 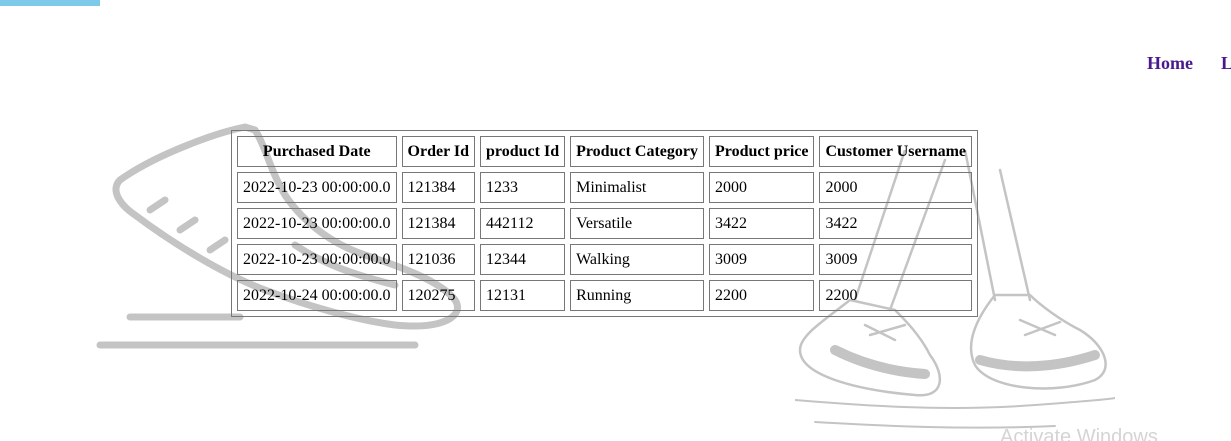 What do you see at coordinates (896, 187) in the screenshot?
I see `cell-customer-username: 2000` at bounding box center [896, 187].